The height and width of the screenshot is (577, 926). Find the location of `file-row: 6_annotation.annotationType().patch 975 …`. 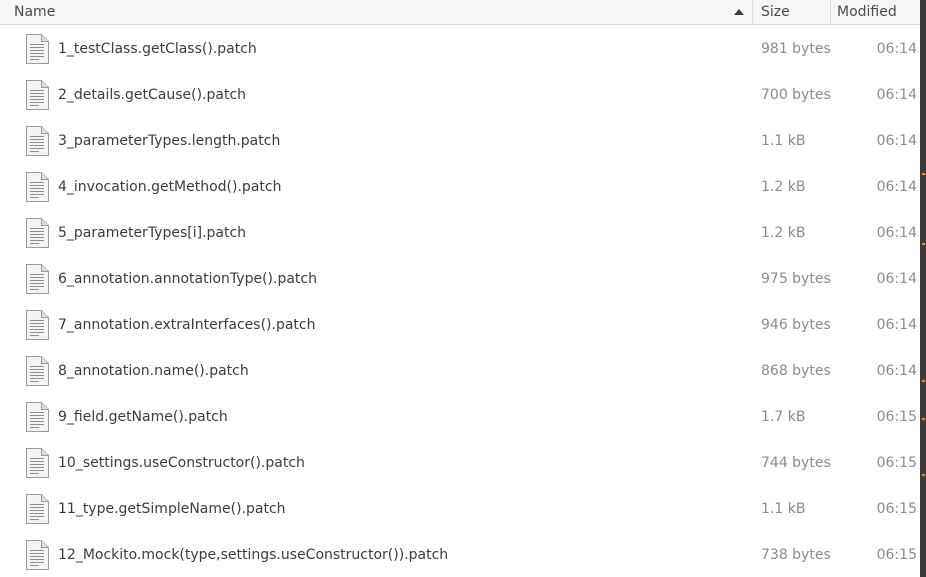

file-row: 6_annotation.annotationType().patch 975 … is located at coordinates (460, 279).